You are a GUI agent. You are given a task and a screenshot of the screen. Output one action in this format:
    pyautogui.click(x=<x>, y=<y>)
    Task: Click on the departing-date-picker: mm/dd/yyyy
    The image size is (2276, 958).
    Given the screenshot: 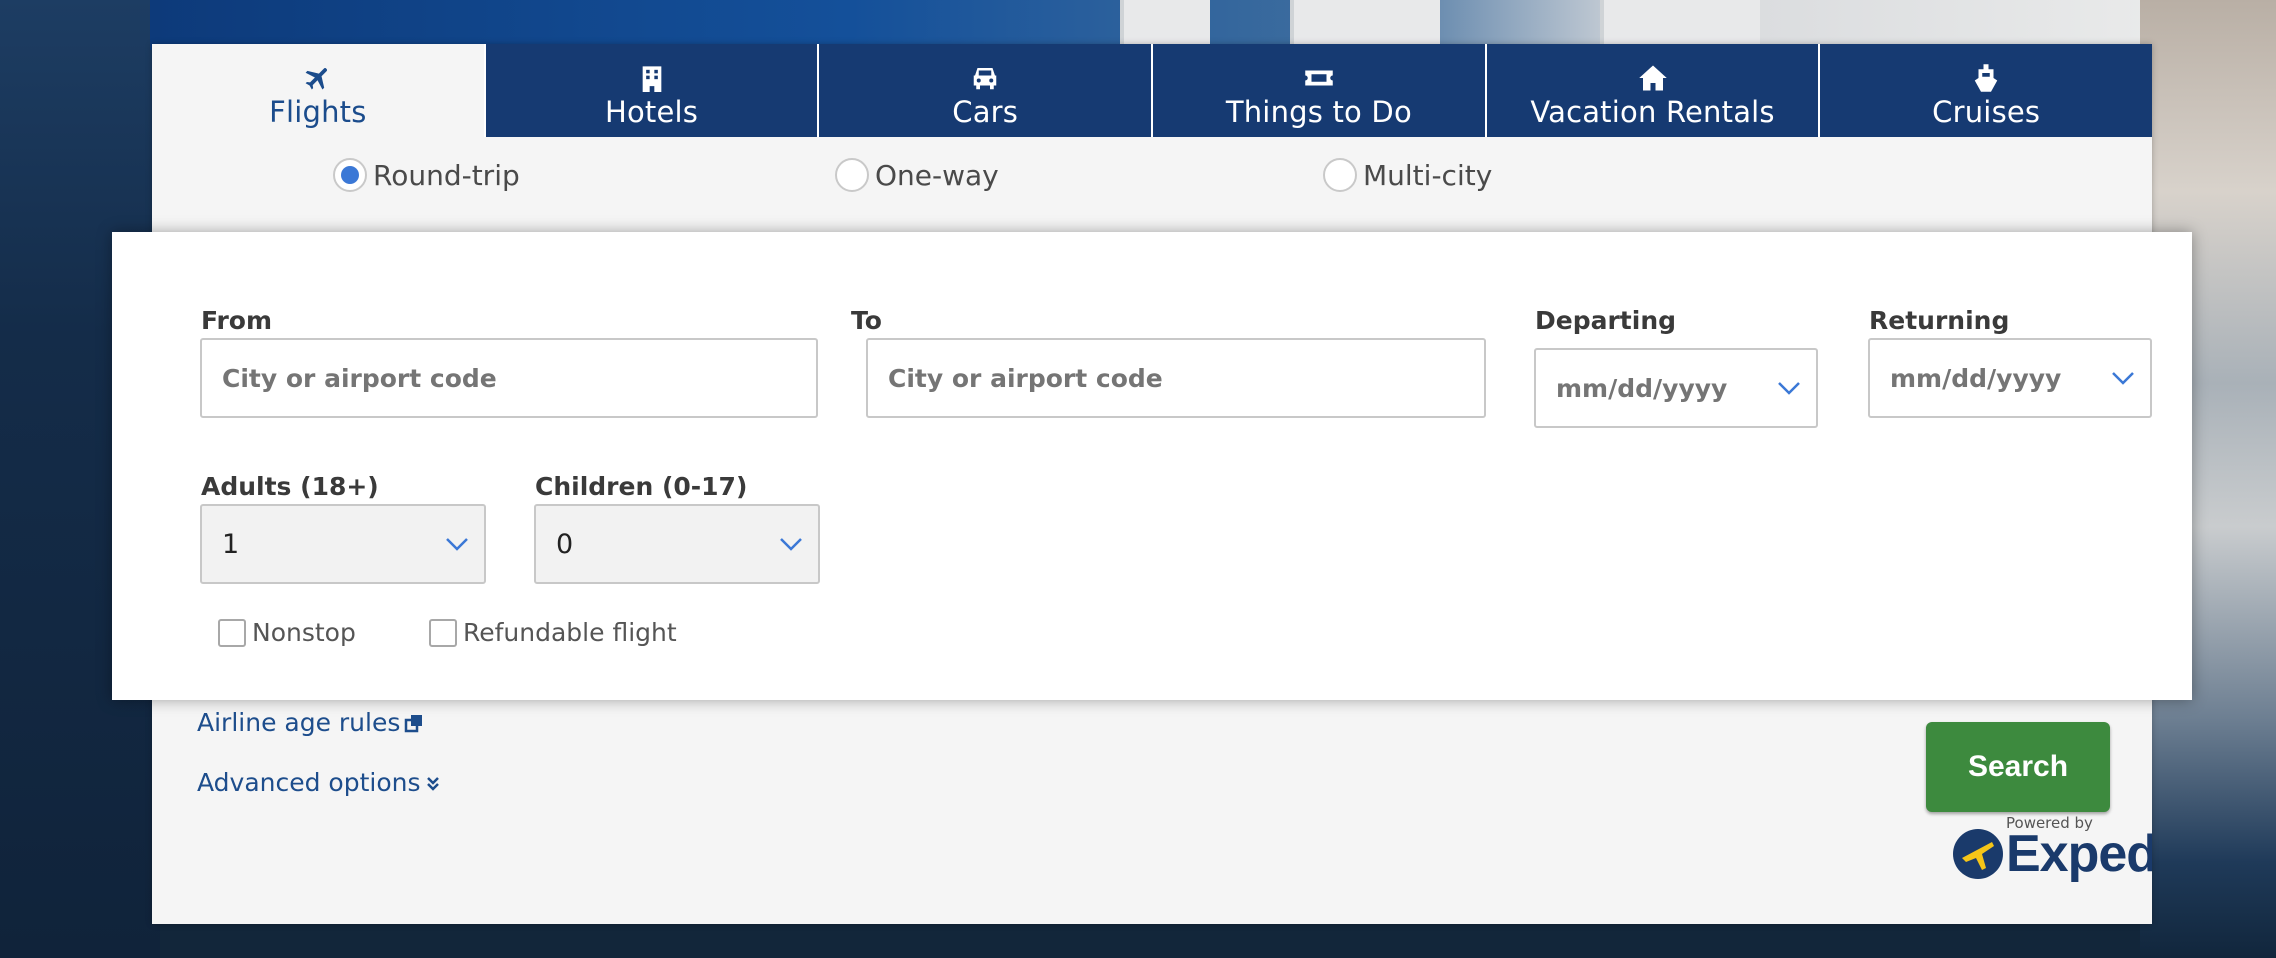 What is the action you would take?
    pyautogui.click(x=1676, y=388)
    